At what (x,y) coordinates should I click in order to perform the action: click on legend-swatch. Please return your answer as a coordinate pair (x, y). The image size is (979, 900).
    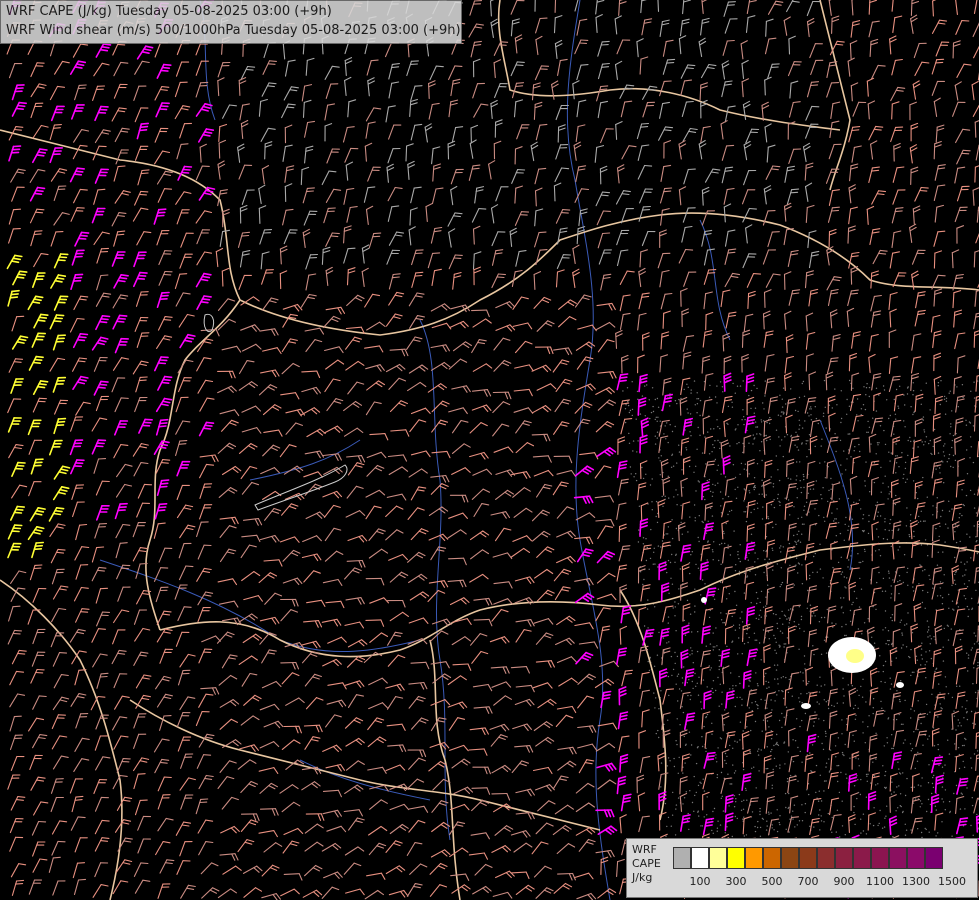
    Looking at the image, I should click on (772, 858).